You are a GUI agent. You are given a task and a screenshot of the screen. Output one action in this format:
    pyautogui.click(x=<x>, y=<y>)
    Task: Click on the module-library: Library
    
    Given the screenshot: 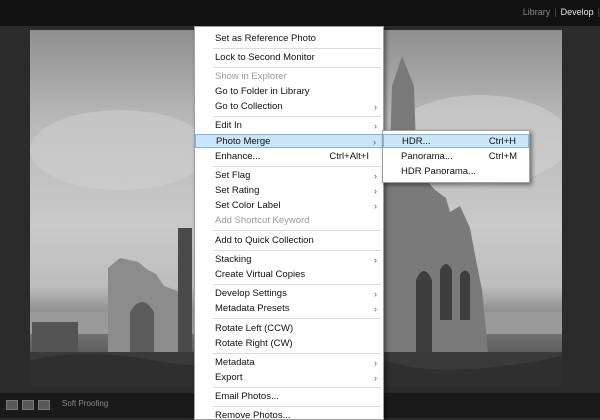 What is the action you would take?
    pyautogui.click(x=537, y=12)
    